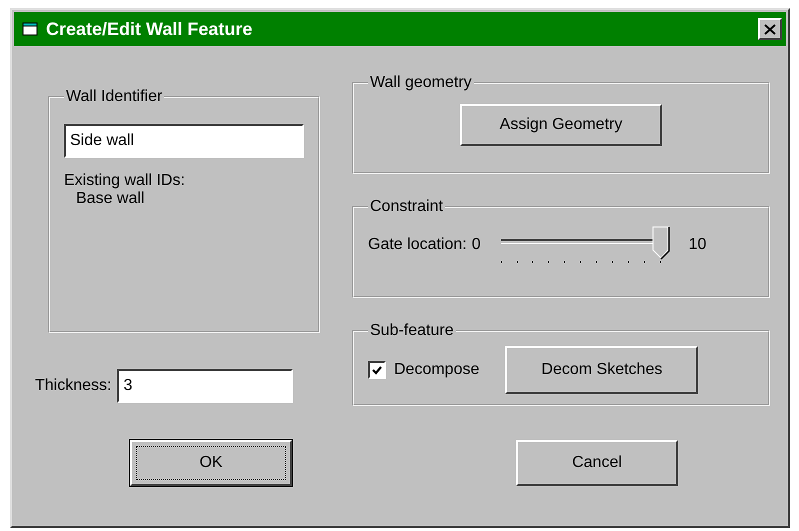 This screenshot has height=531, width=799. I want to click on decom-sketches-button: Decom Sketches, so click(601, 370).